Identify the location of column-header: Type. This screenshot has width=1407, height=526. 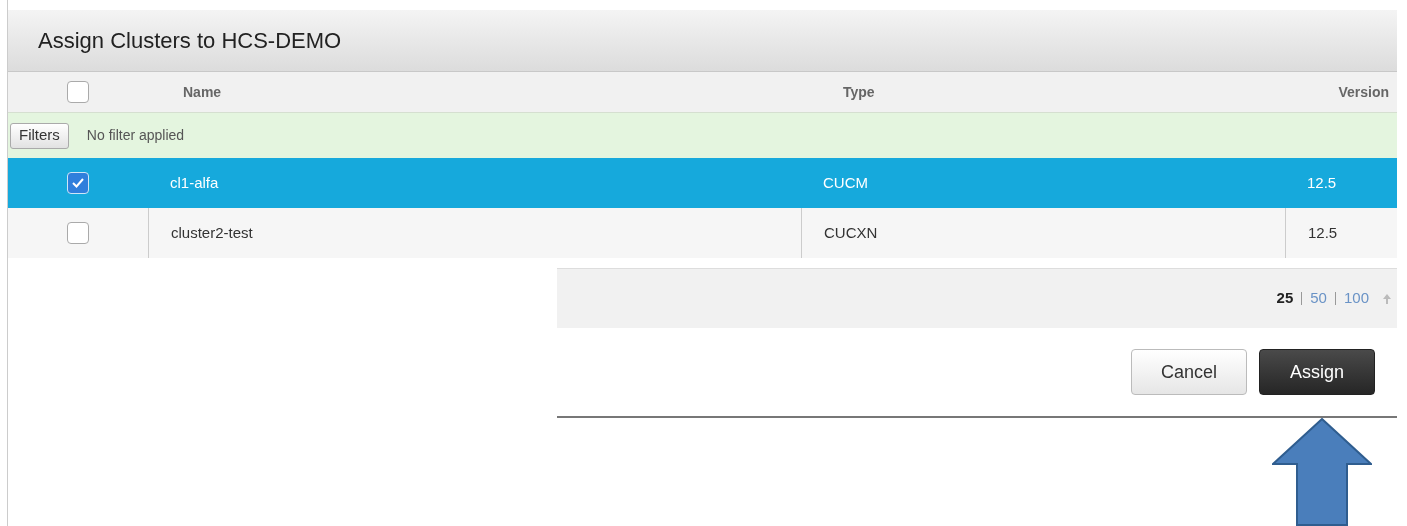
(859, 91).